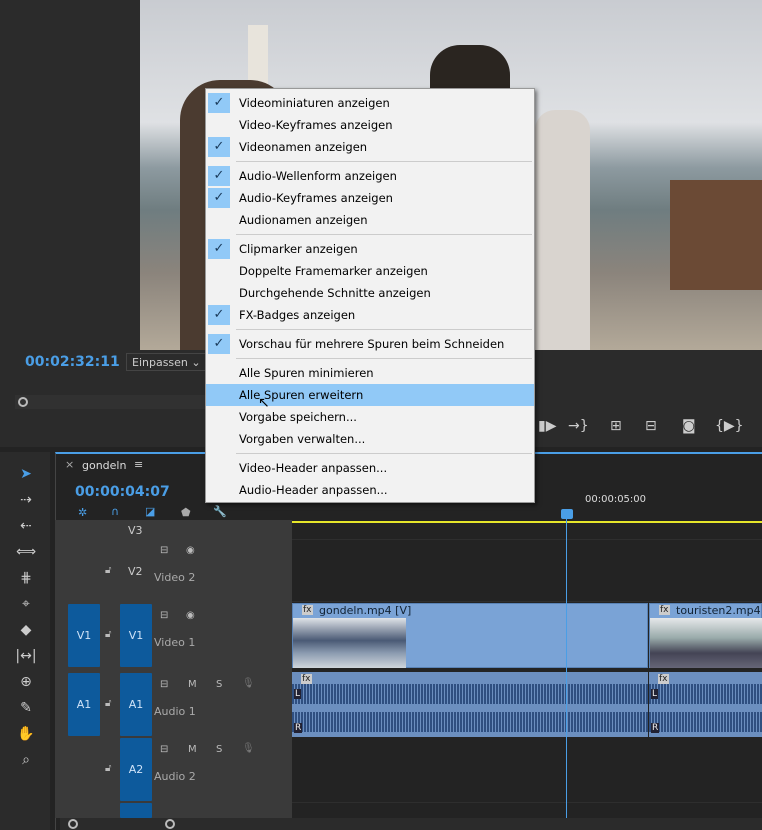 This screenshot has width=762, height=830. What do you see at coordinates (719, 610) in the screenshot?
I see `clip-name: touristen2.mp4 [V]` at bounding box center [719, 610].